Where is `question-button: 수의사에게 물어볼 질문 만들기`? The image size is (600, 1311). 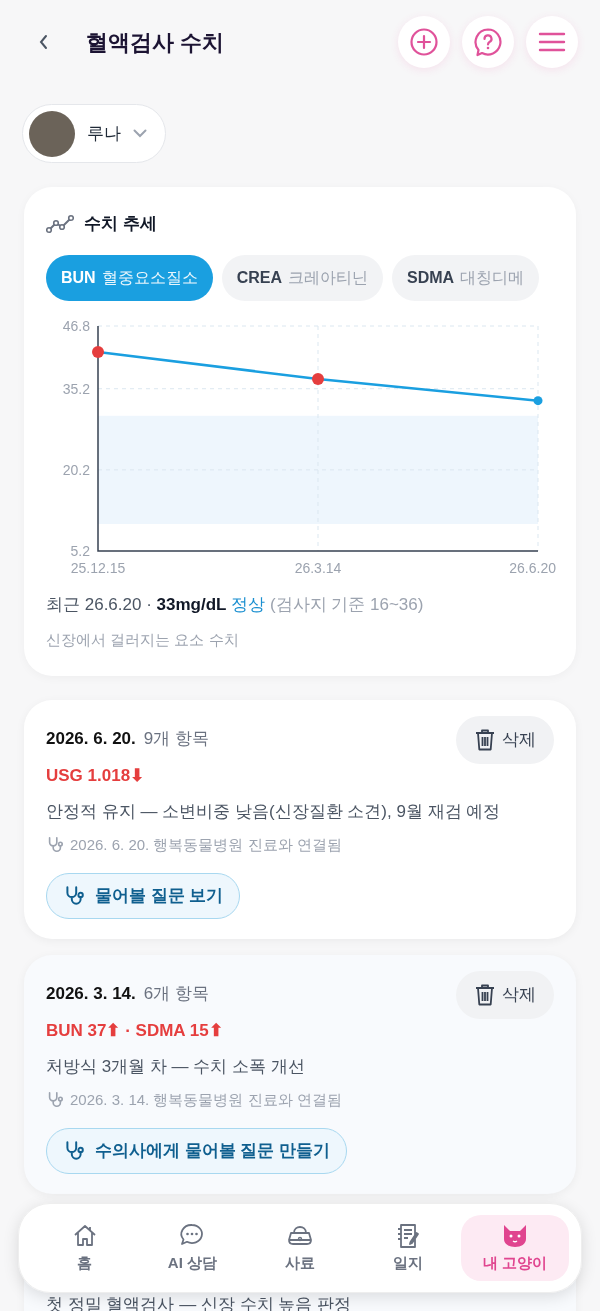 question-button: 수의사에게 물어볼 질문 만들기 is located at coordinates (197, 1150).